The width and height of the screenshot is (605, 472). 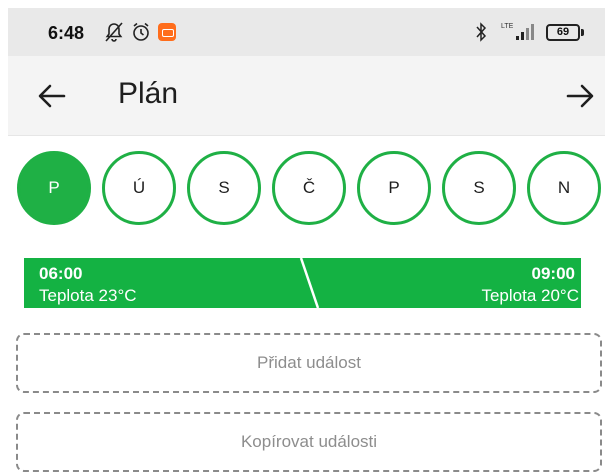 What do you see at coordinates (167, 32) in the screenshot?
I see `app-notification-icon` at bounding box center [167, 32].